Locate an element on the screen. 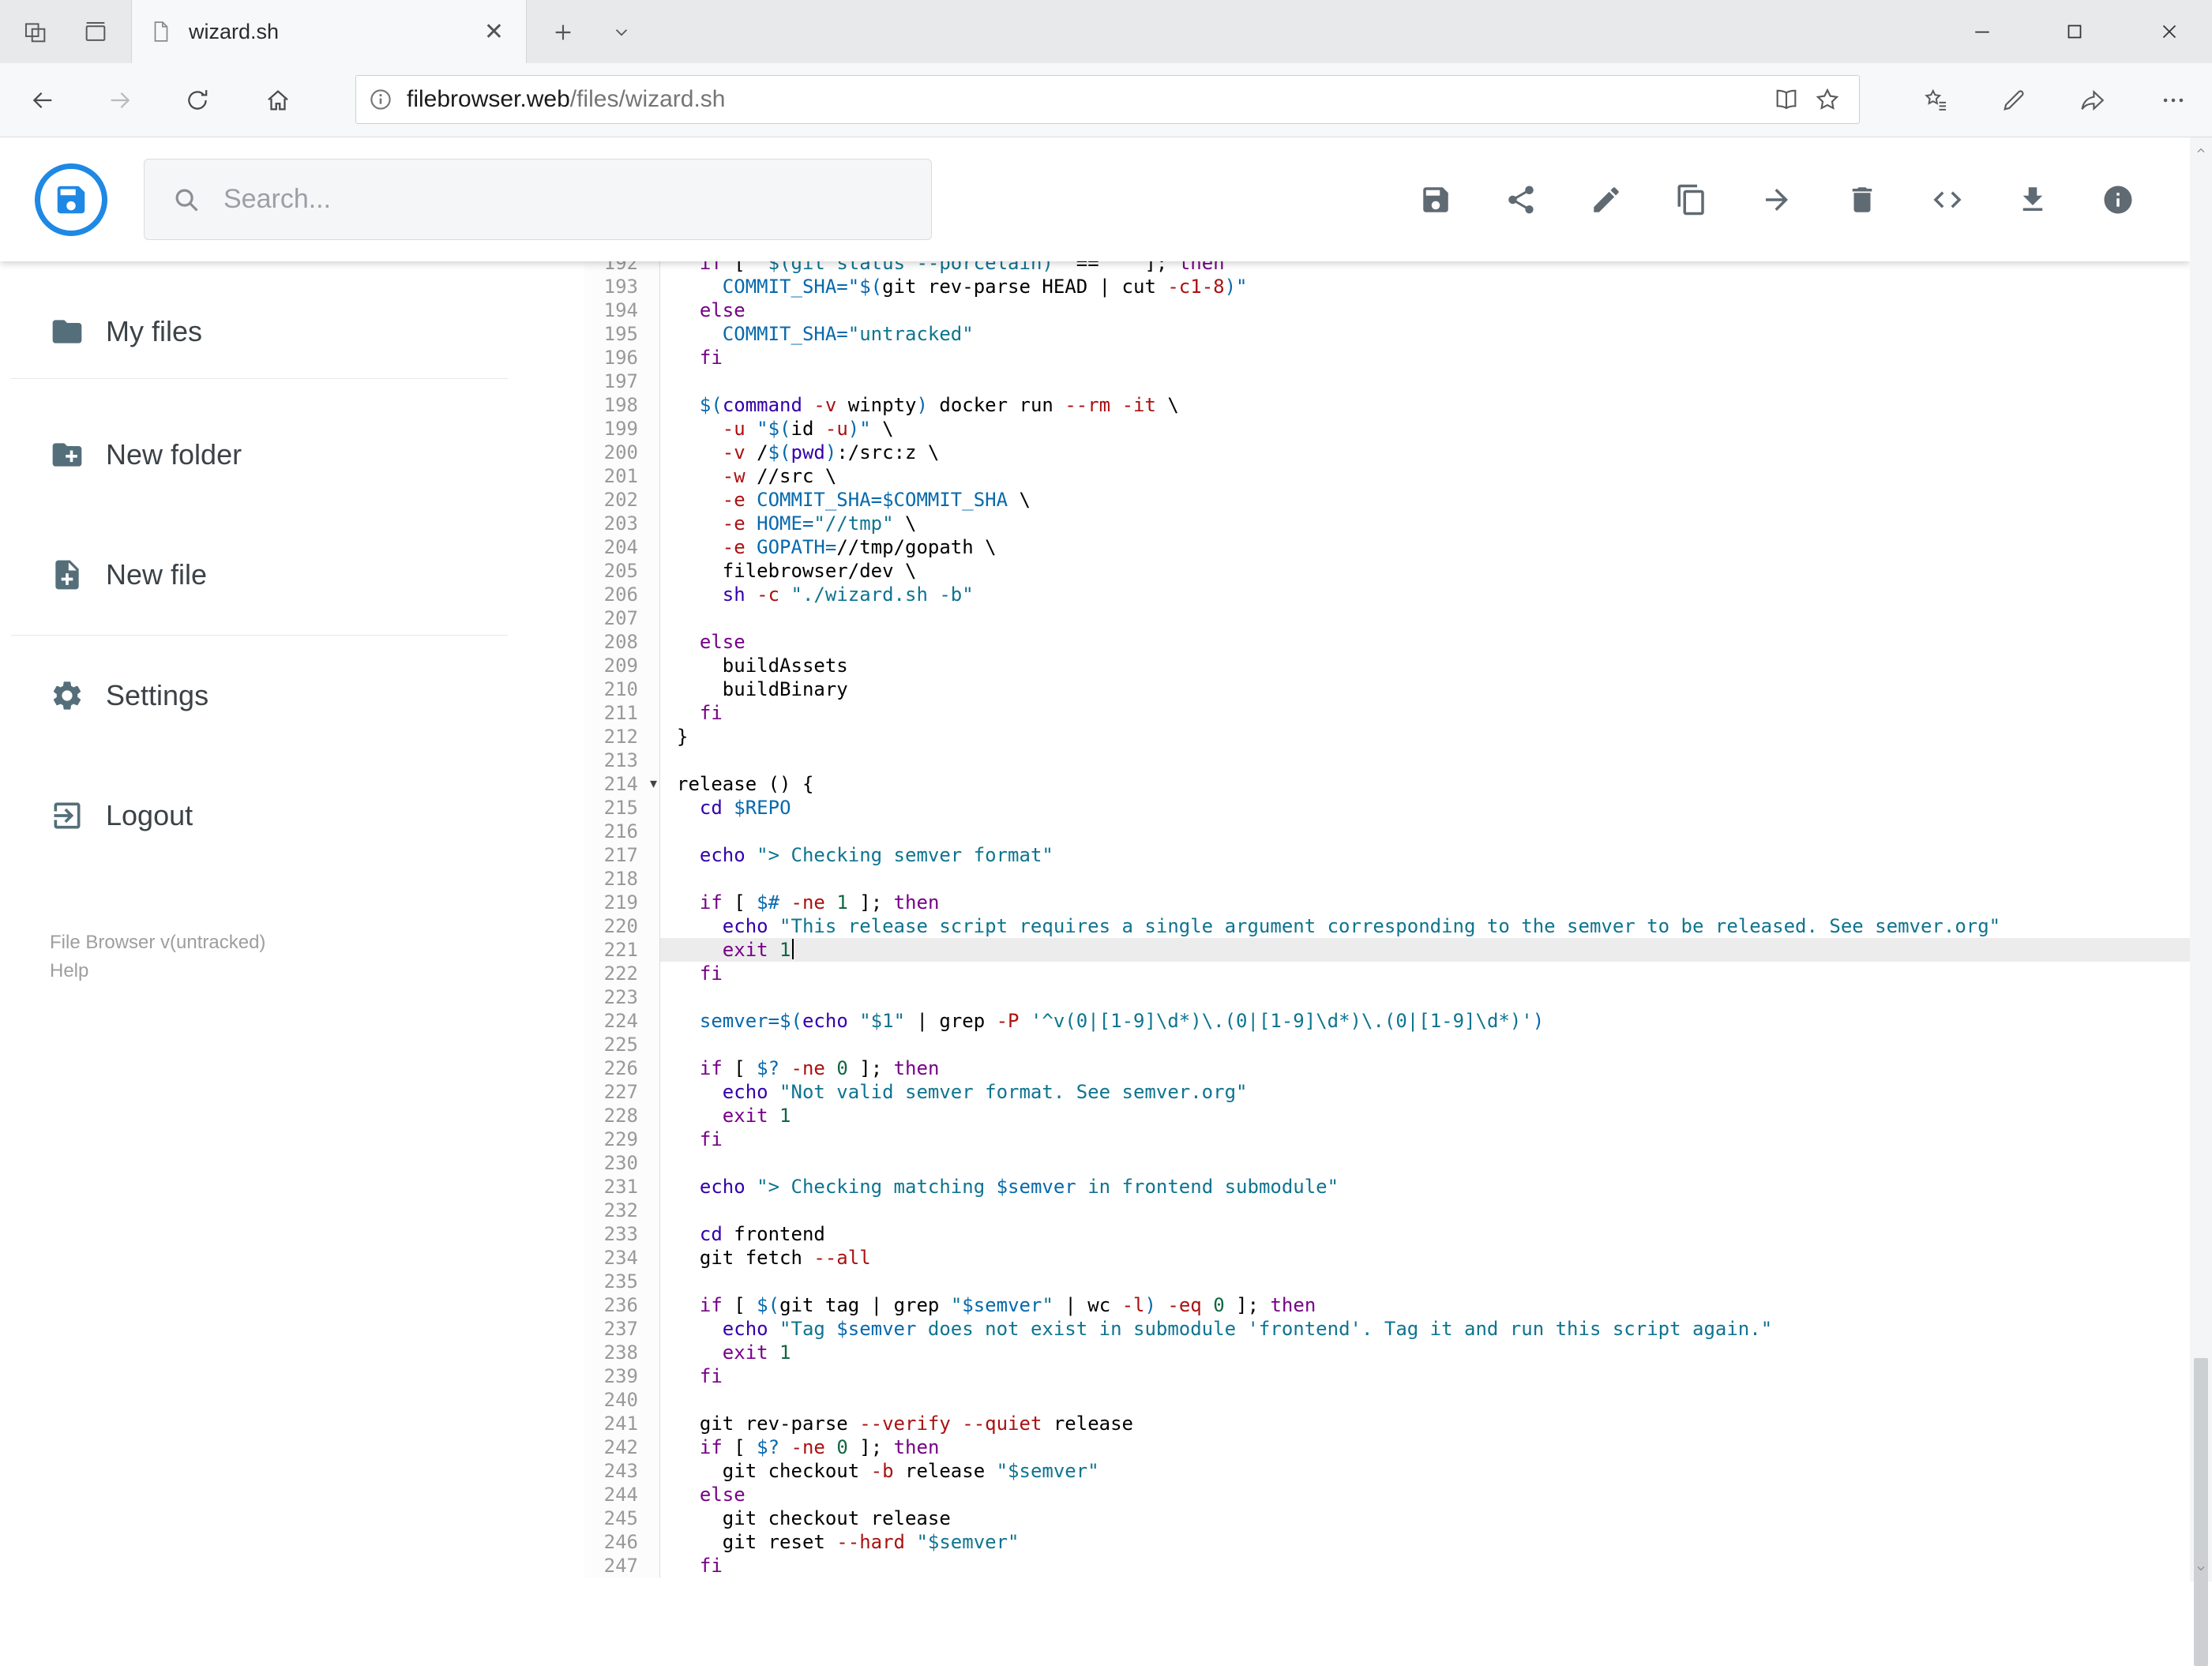  scrollbar-thumb is located at coordinates (2201, 1512).